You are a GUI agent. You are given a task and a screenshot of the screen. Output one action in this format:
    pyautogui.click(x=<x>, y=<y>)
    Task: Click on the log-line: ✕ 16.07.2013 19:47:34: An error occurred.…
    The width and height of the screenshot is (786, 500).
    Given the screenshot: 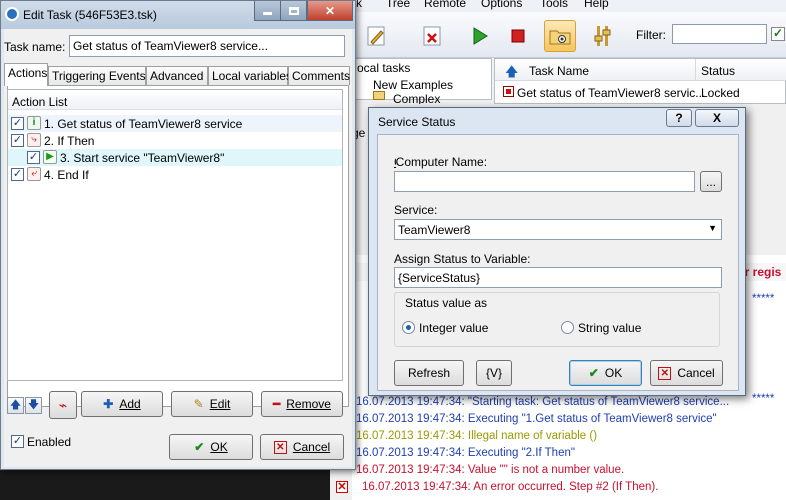 What is the action you would take?
    pyautogui.click(x=497, y=487)
    